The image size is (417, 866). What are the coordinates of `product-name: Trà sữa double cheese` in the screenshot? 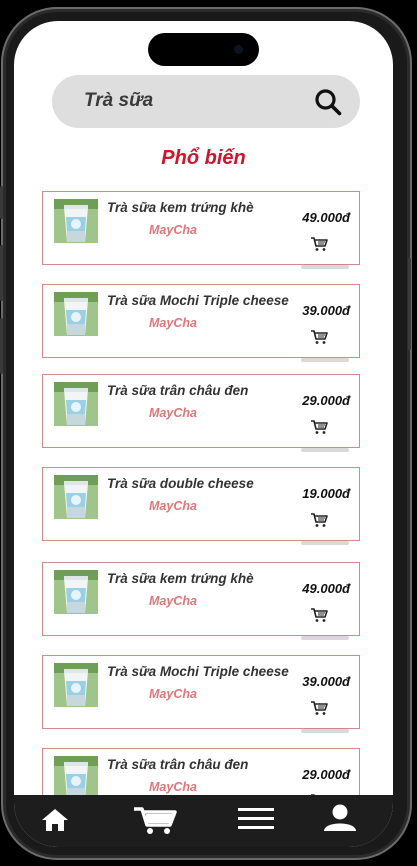 It's located at (180, 483).